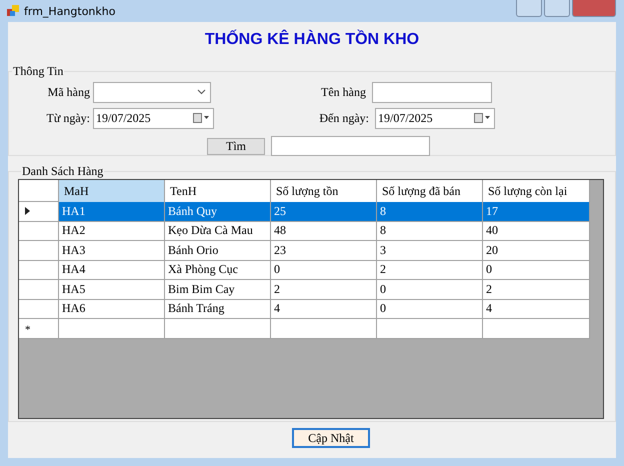  What do you see at coordinates (350, 146) in the screenshot?
I see `search-field` at bounding box center [350, 146].